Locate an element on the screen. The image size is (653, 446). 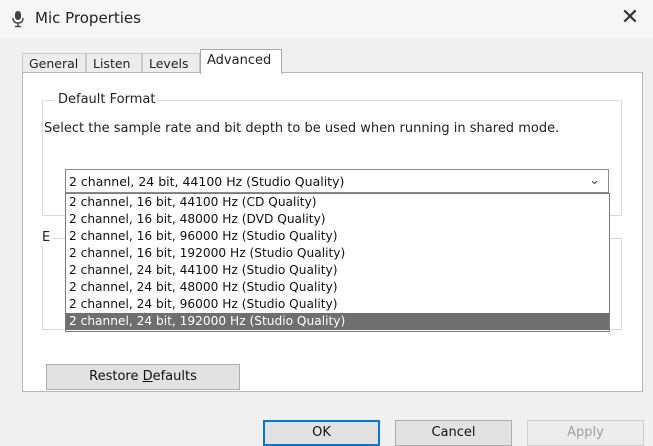
tab-levels: Levels is located at coordinates (171, 63).